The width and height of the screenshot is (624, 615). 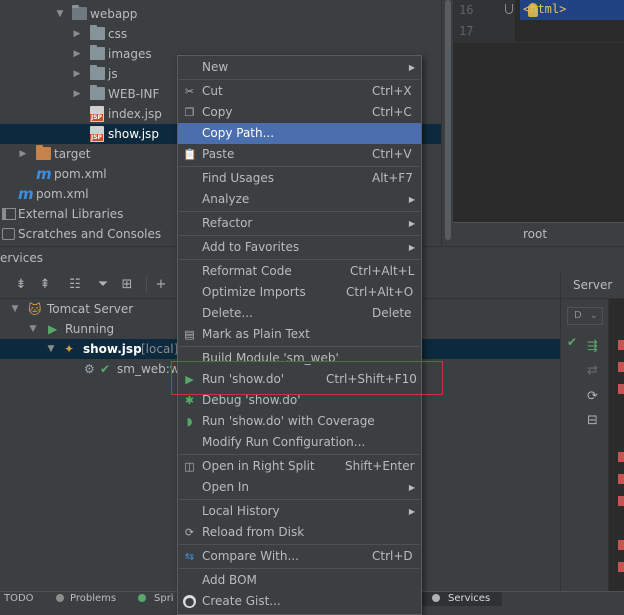 I want to click on menu-item-open-in-right-split: ◫ Open in Right Split Shift+Enter, so click(x=299, y=466).